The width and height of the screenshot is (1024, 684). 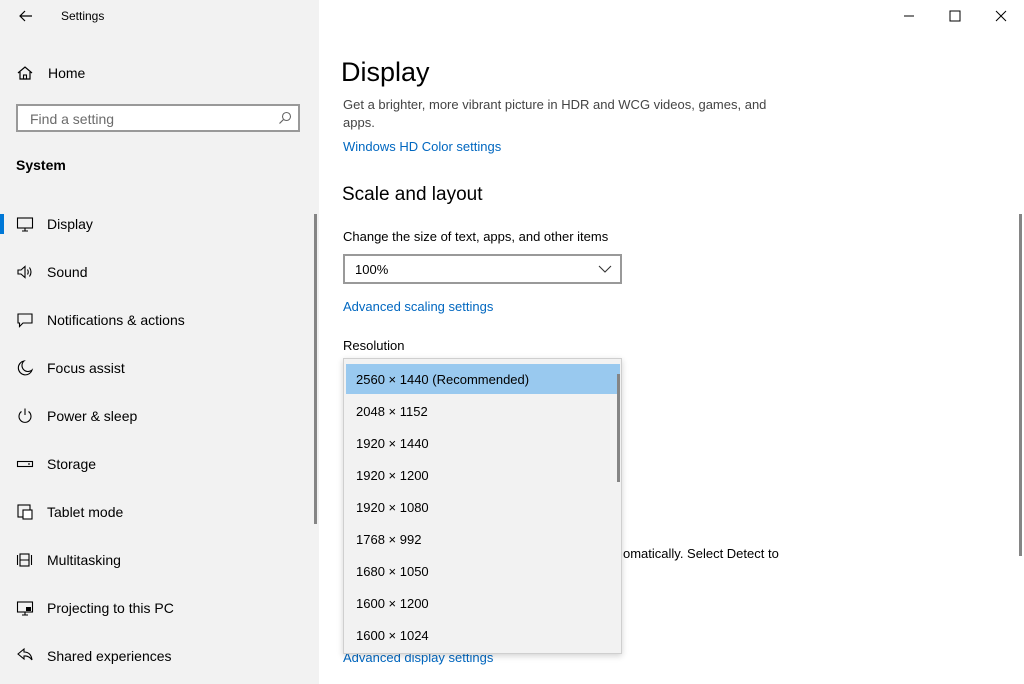 I want to click on back-arrow-icon, so click(x=25, y=16).